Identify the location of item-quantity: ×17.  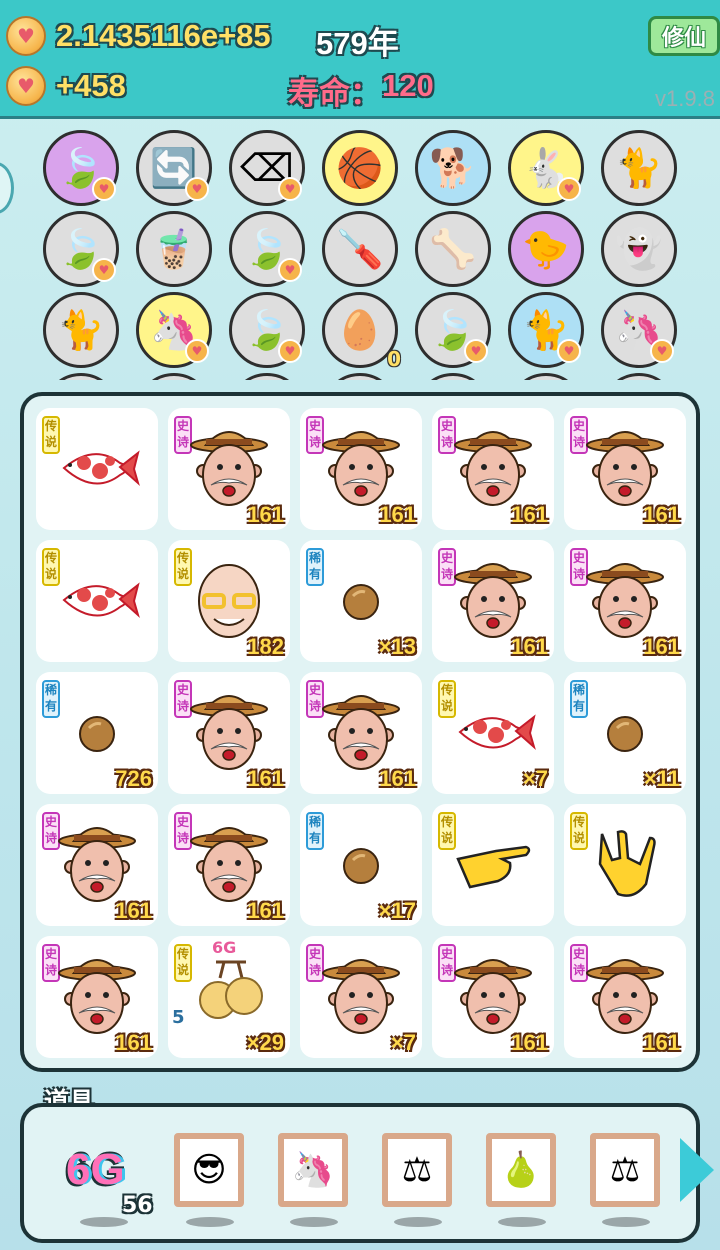
(397, 910).